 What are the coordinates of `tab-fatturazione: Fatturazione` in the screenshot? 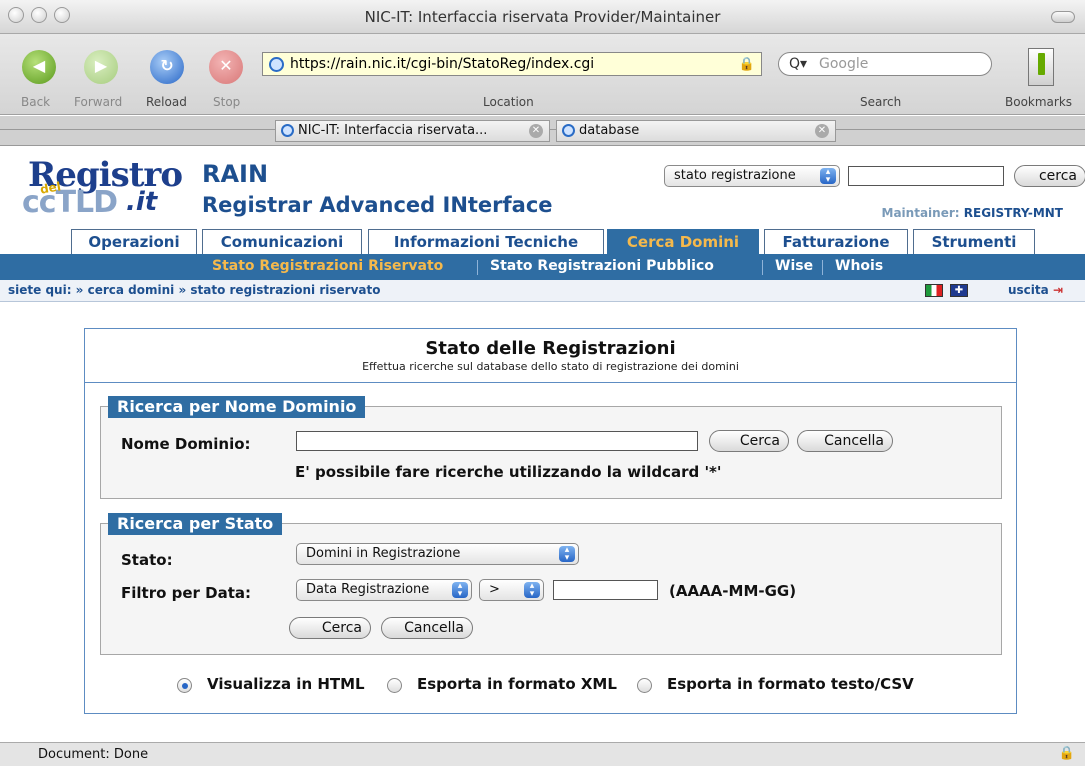 It's located at (836, 242).